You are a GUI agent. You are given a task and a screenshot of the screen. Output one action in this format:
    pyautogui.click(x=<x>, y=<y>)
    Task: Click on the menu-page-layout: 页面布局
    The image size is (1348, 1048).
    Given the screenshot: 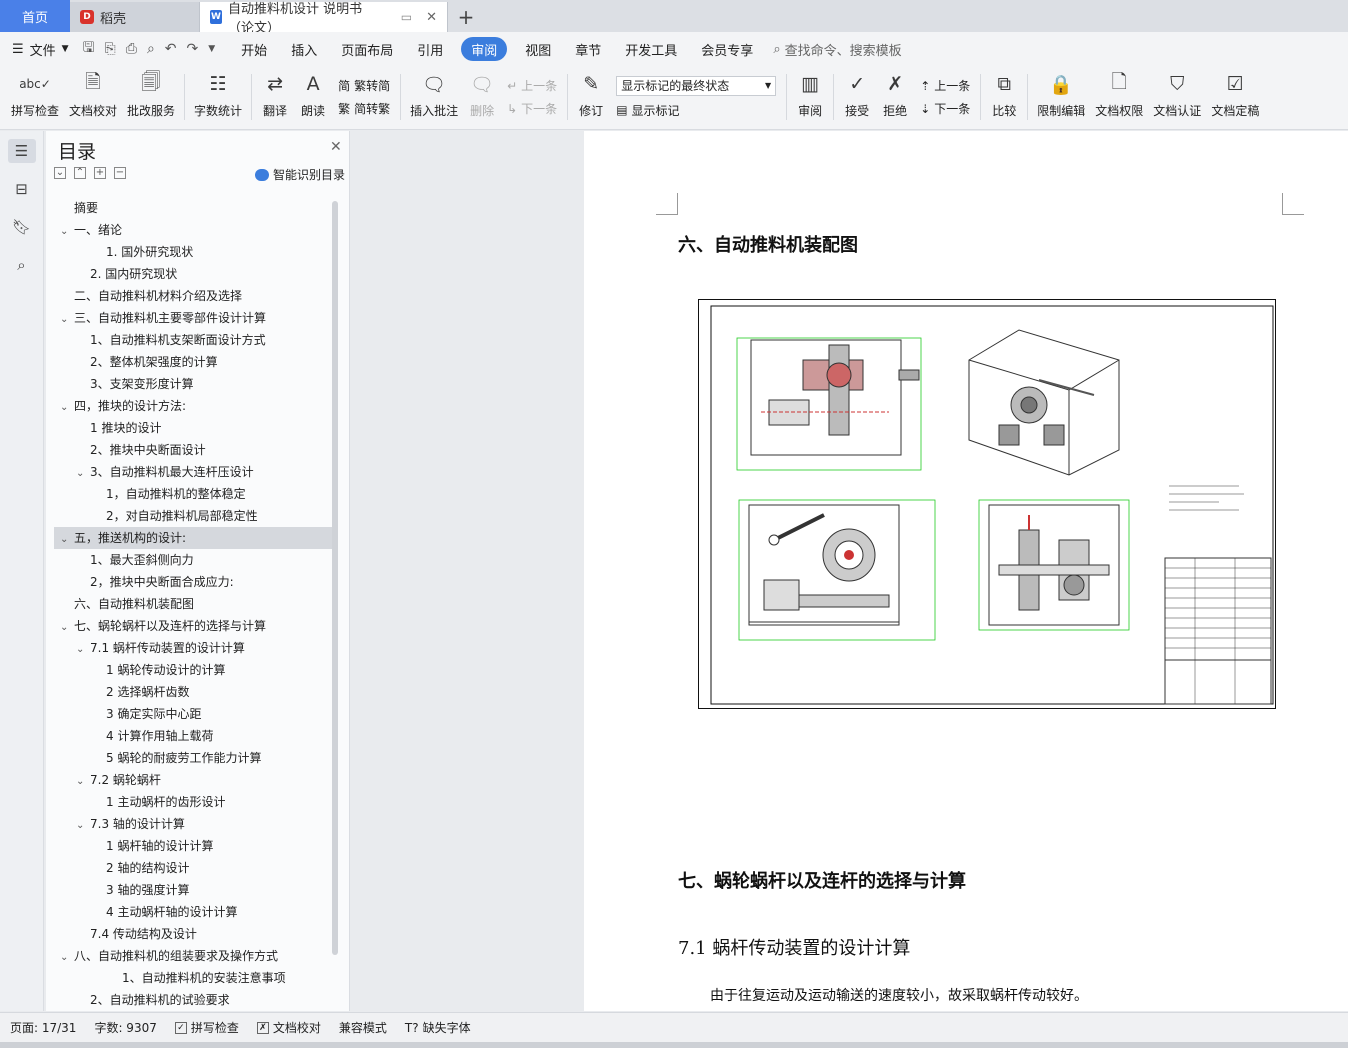 What is the action you would take?
    pyautogui.click(x=367, y=49)
    